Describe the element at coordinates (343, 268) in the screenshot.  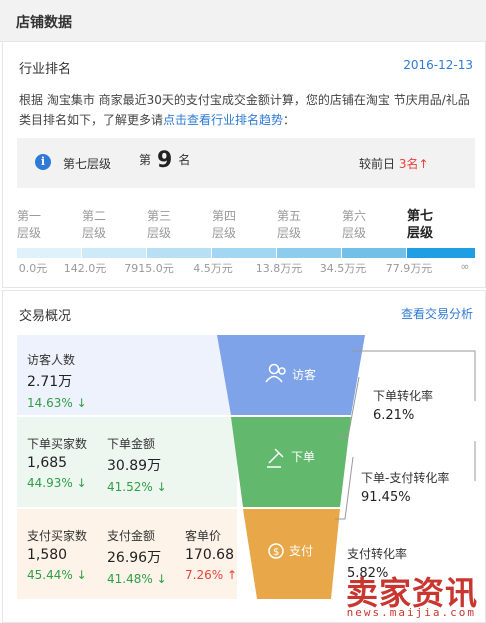
I see `threshold-value: 34.5万元` at that location.